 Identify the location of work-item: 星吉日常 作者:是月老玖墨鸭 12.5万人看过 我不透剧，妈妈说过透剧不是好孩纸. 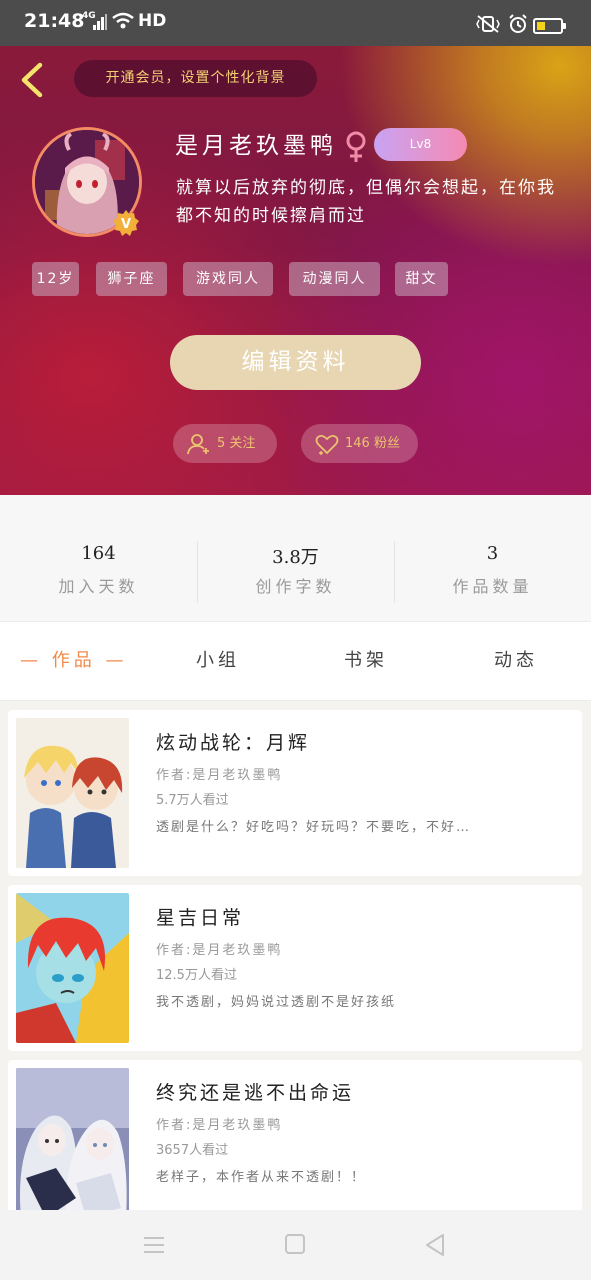
(295, 968).